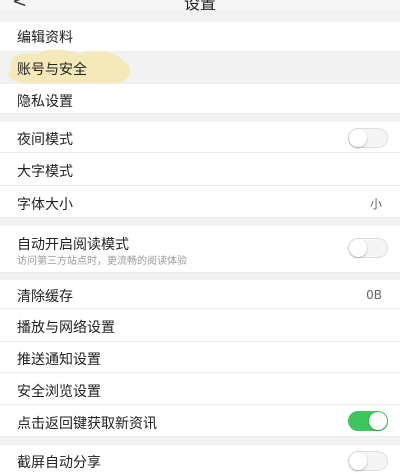 This screenshot has height=474, width=400. What do you see at coordinates (102, 261) in the screenshot?
I see `row-subtitle: 访问第三方站点时，更流畅的阅读体验` at bounding box center [102, 261].